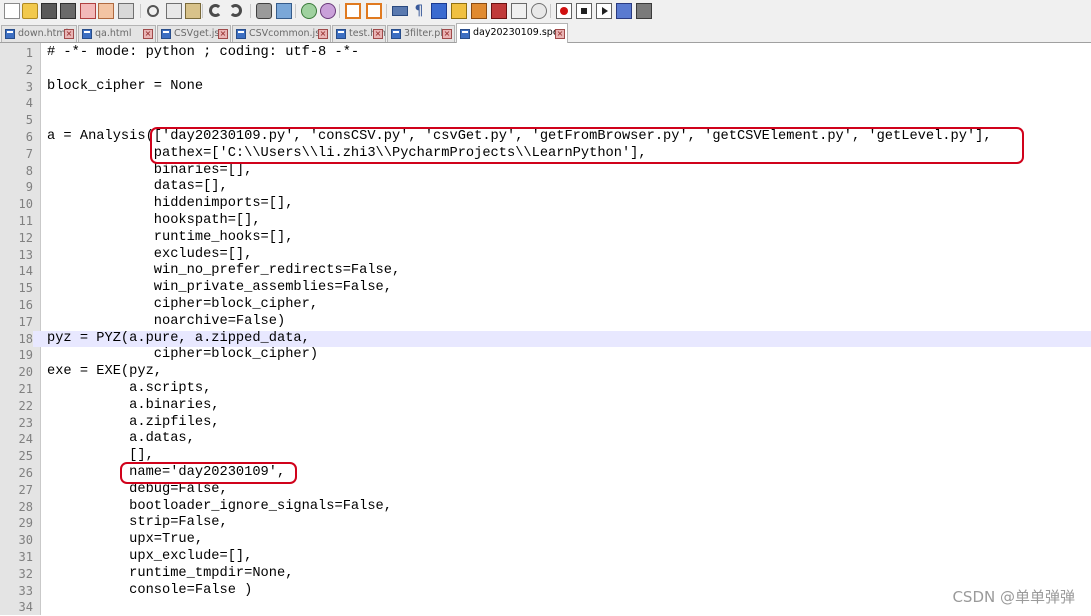  What do you see at coordinates (30, 11) in the screenshot?
I see `open-file-icon` at bounding box center [30, 11].